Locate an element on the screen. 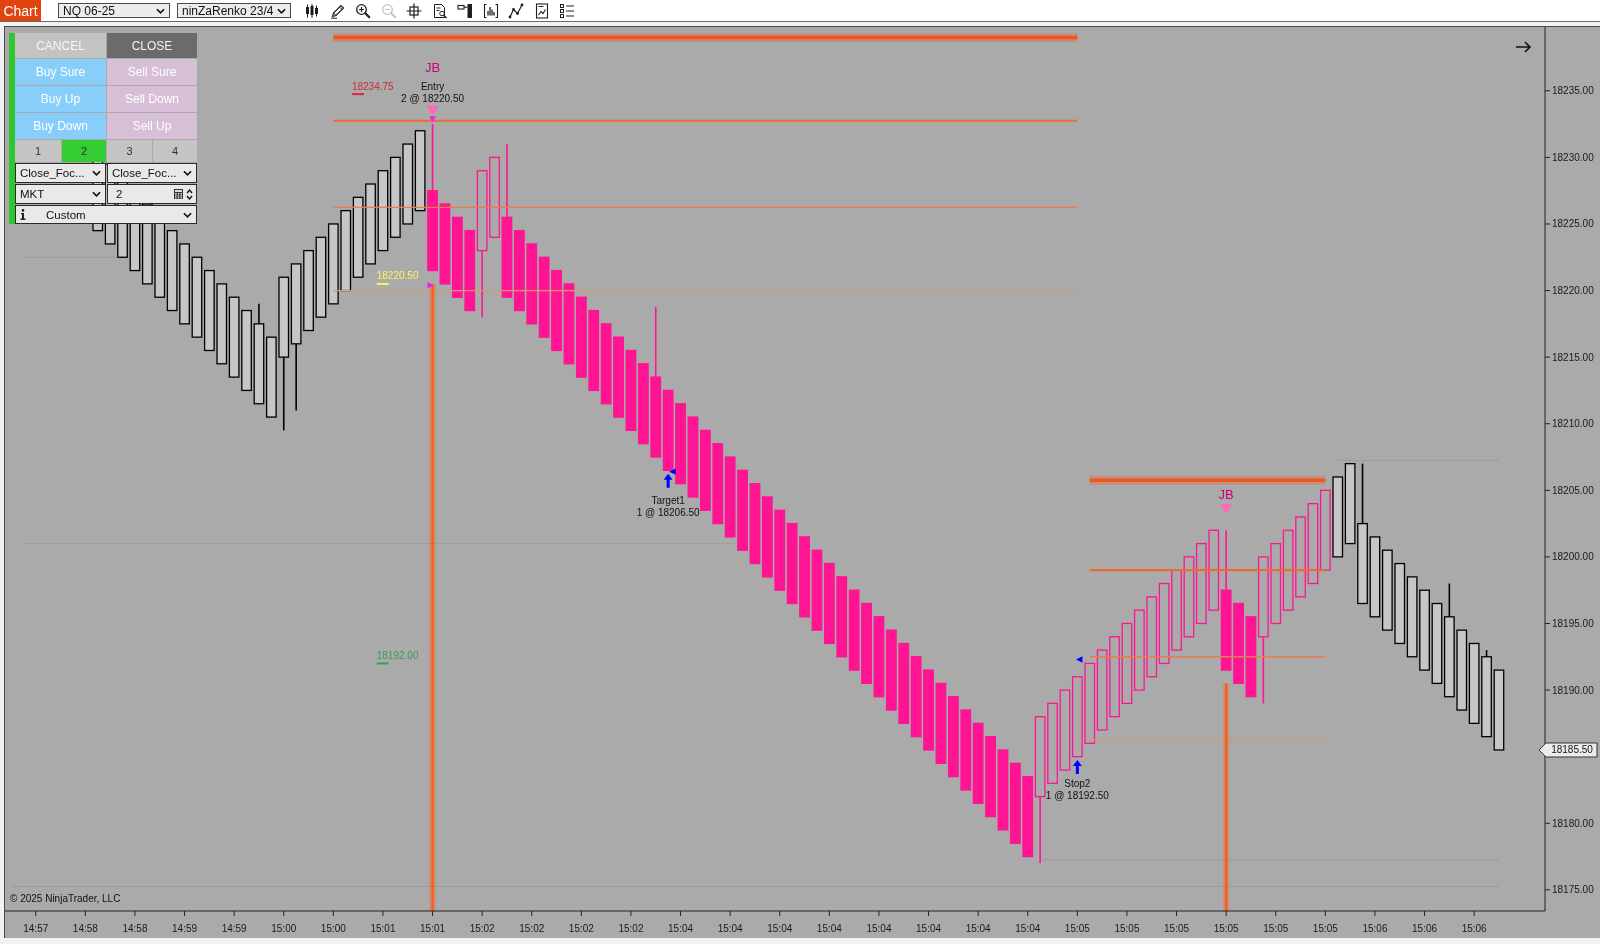  box-and-bar-icon is located at coordinates (465, 10).